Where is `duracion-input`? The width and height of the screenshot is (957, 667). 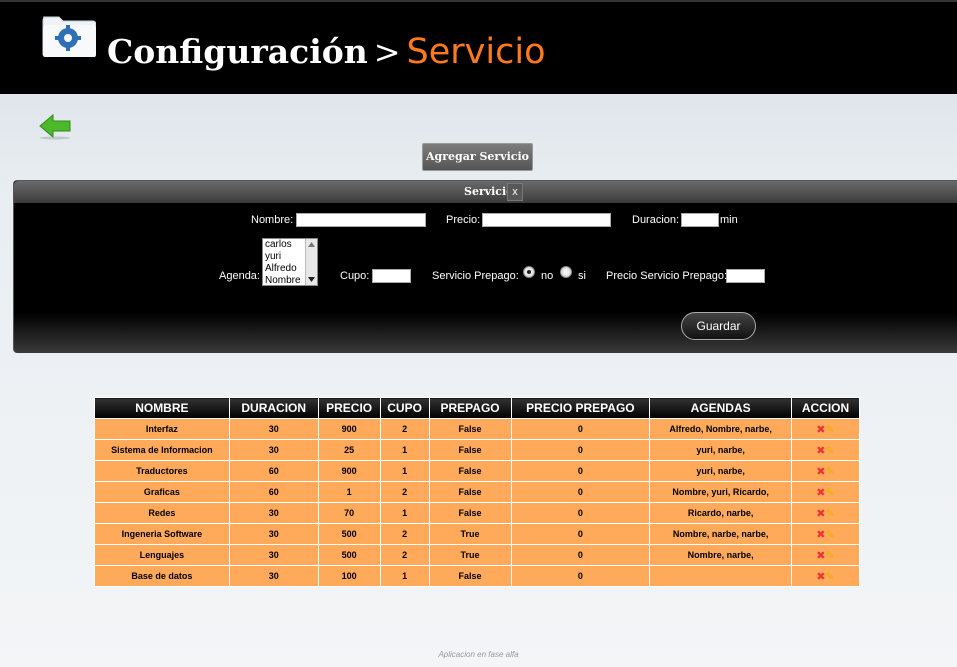 duracion-input is located at coordinates (700, 220).